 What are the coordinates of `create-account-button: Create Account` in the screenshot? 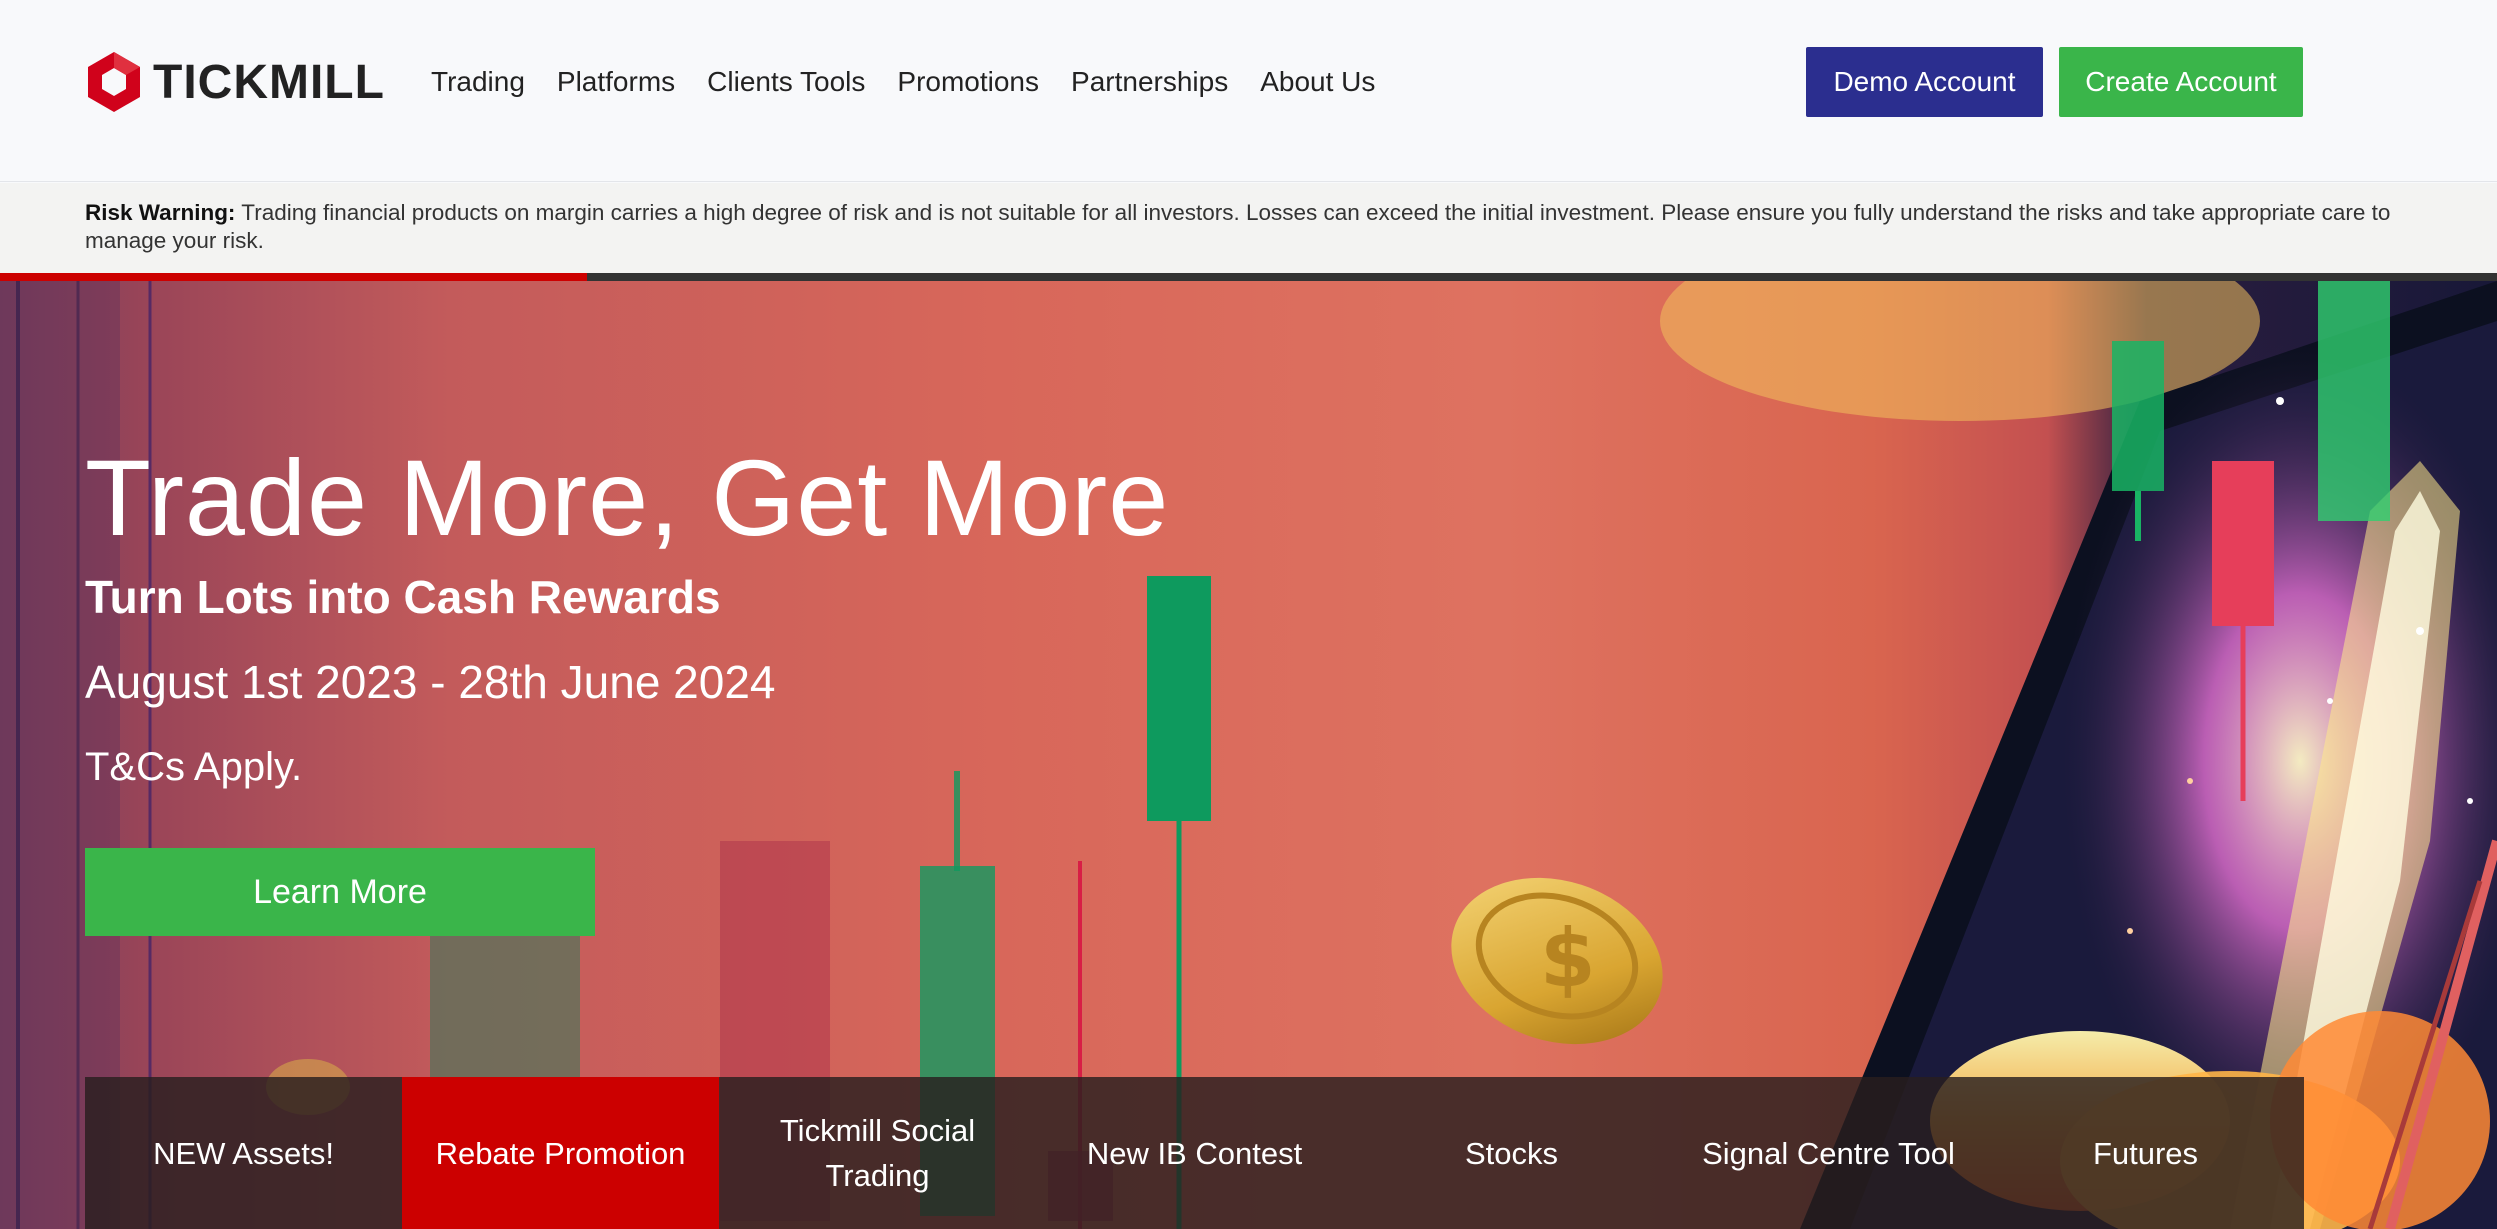 It's located at (2181, 82).